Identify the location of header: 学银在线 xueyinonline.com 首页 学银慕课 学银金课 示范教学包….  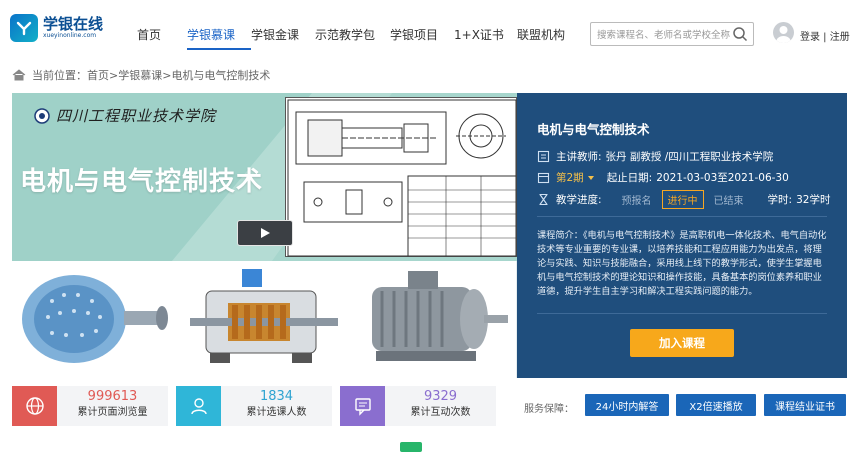
(425, 31).